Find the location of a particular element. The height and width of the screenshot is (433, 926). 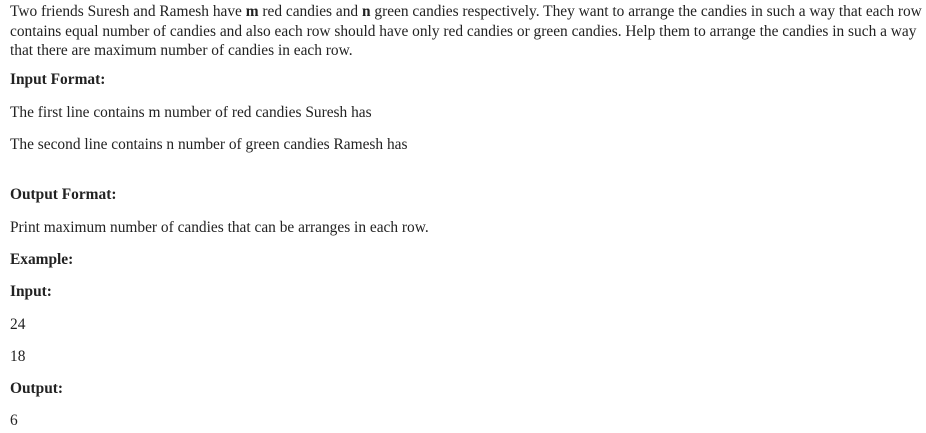

example-output-heading: Output: is located at coordinates (37, 388).